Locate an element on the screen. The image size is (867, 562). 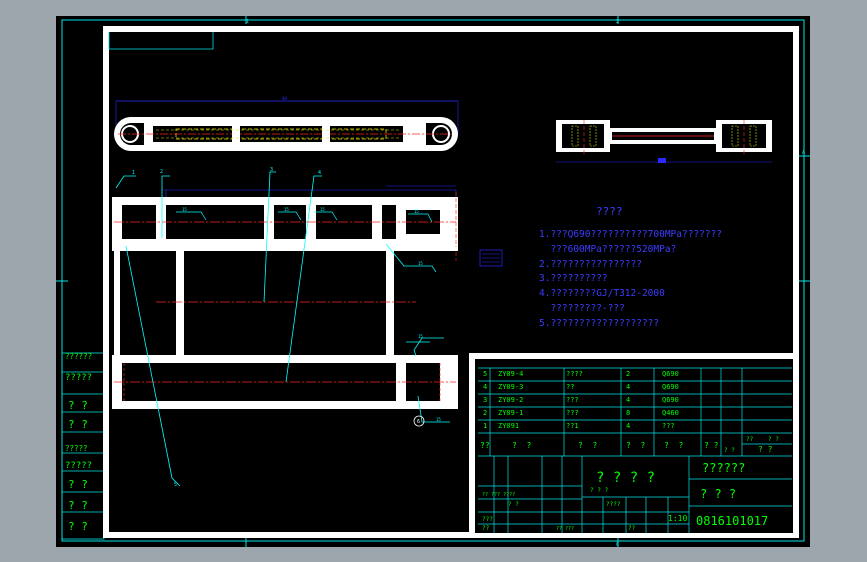
grid-label: 1 is located at coordinates (247, 22).